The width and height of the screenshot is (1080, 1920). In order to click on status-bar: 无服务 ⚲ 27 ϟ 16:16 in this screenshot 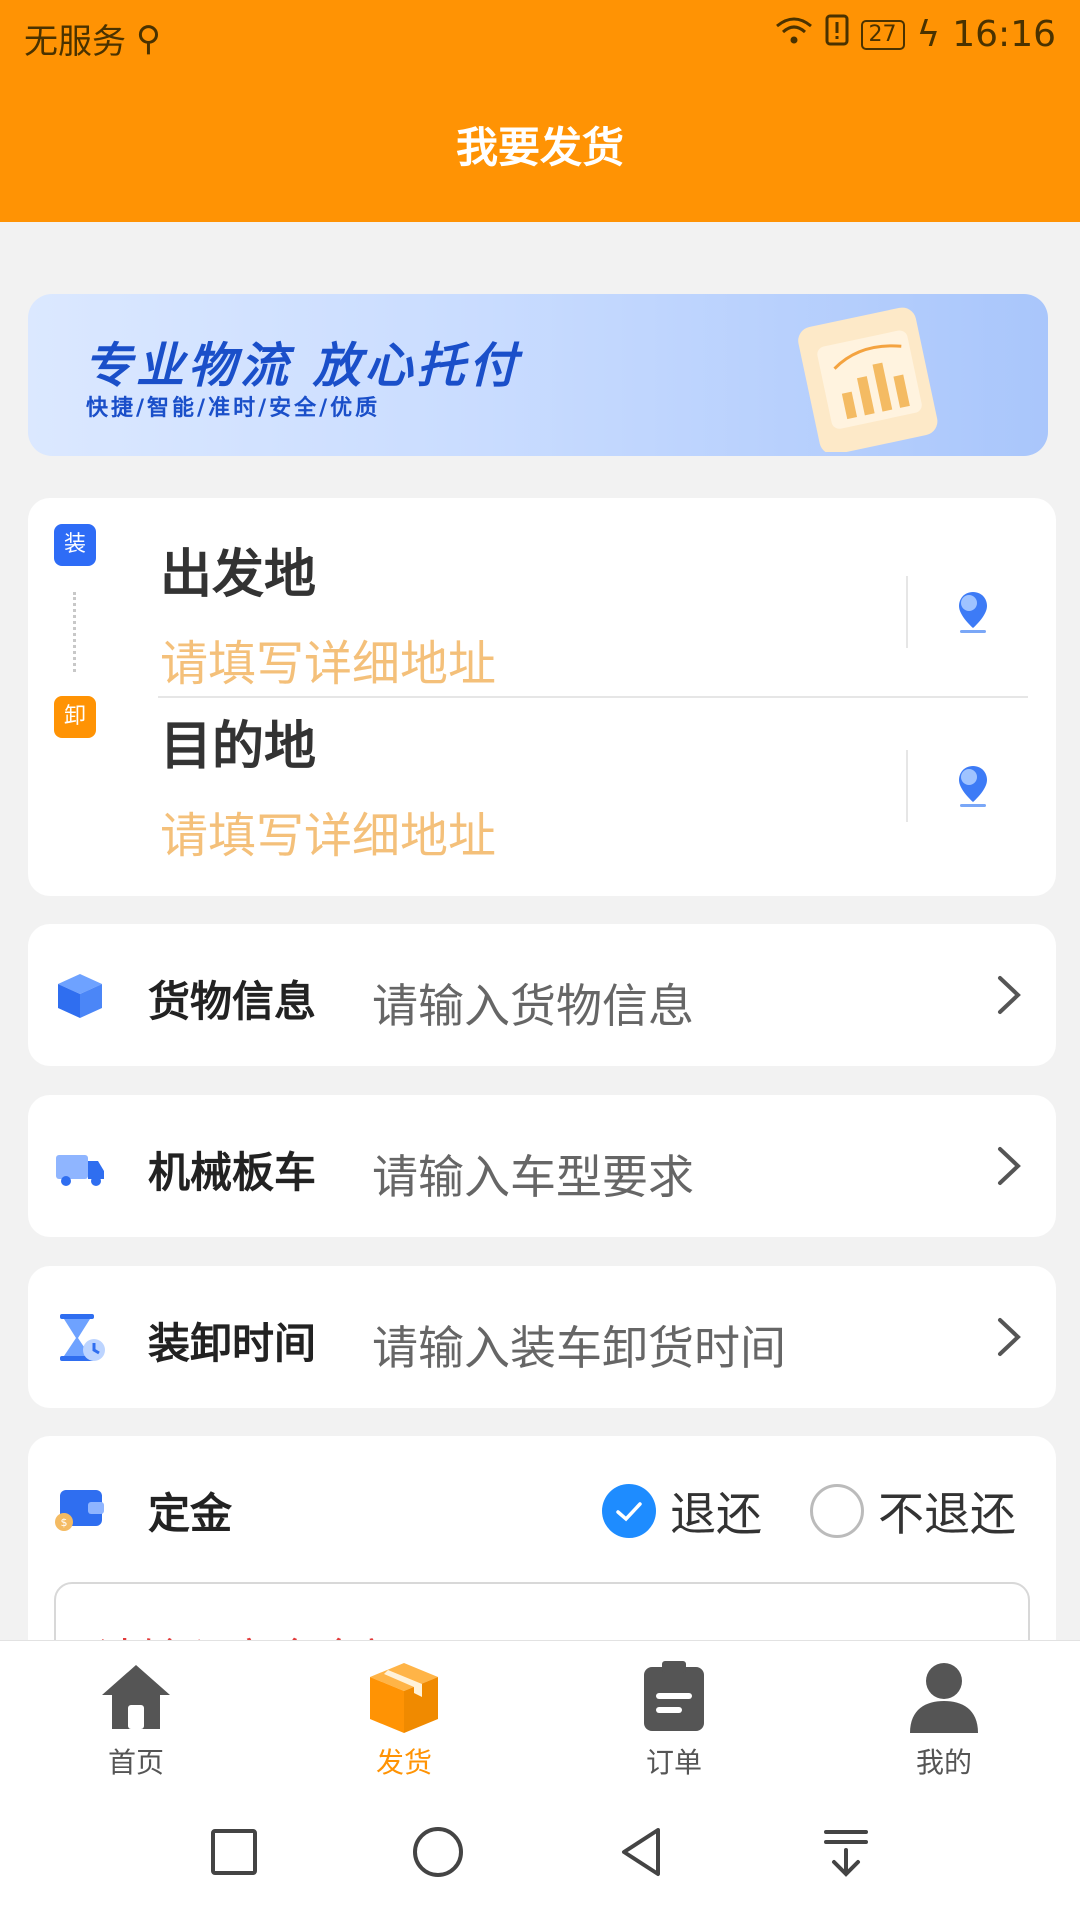, I will do `click(540, 38)`.